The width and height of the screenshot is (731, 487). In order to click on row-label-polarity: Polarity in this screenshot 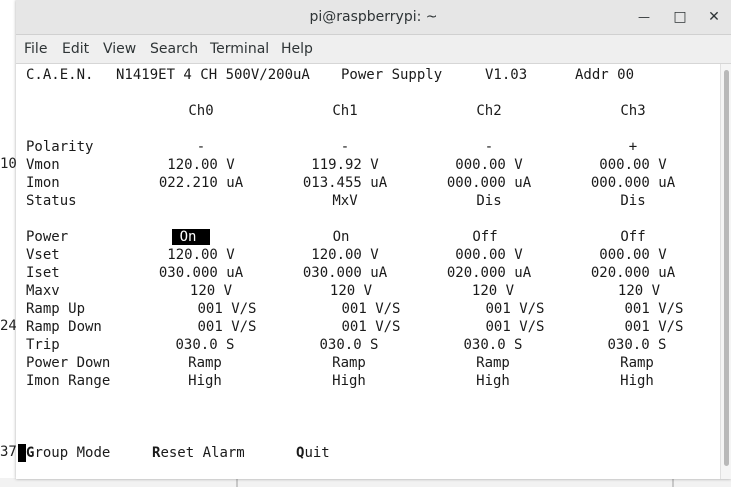, I will do `click(60, 147)`.